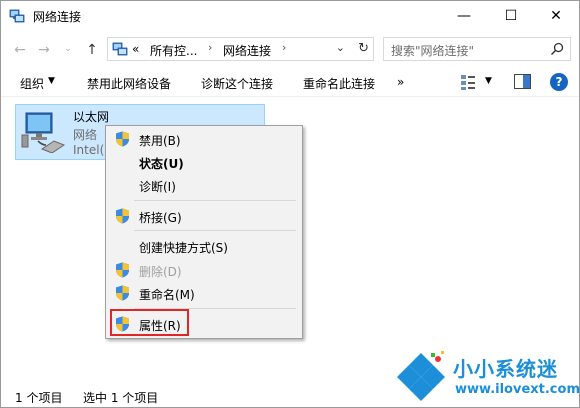 This screenshot has width=580, height=408. What do you see at coordinates (556, 16) in the screenshot?
I see `close-button: ✕` at bounding box center [556, 16].